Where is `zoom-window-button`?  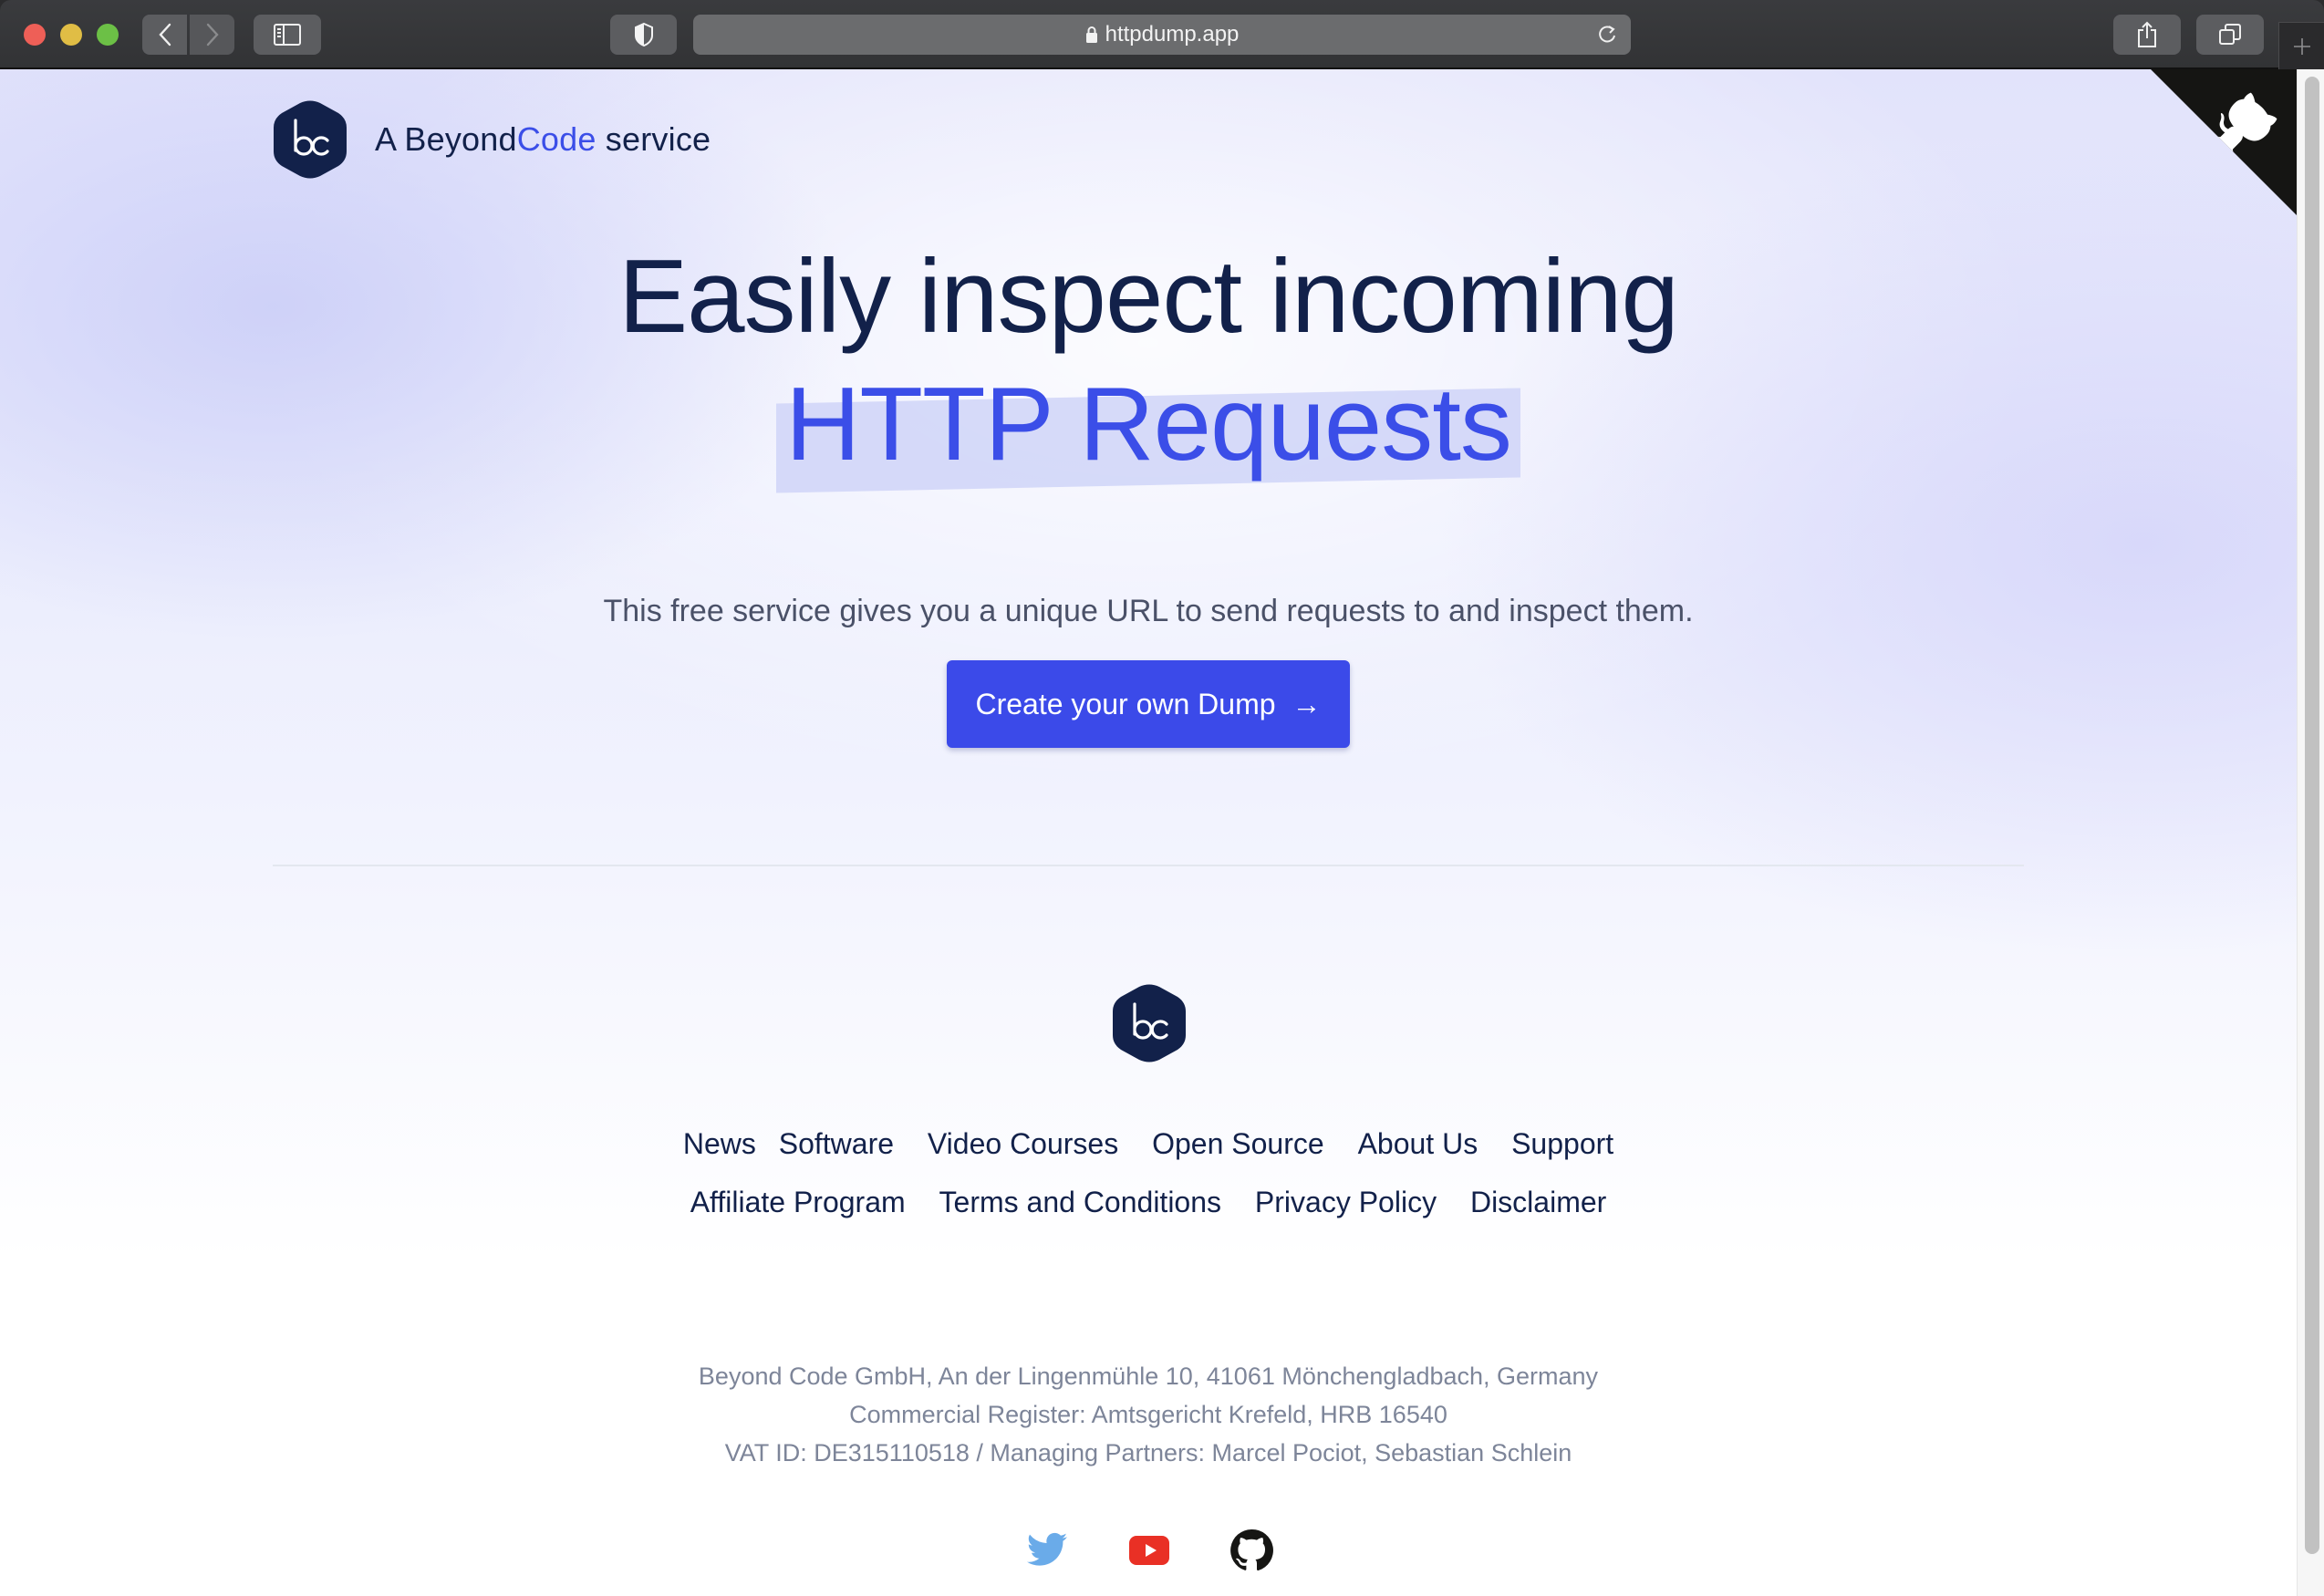
zoom-window-button is located at coordinates (108, 35).